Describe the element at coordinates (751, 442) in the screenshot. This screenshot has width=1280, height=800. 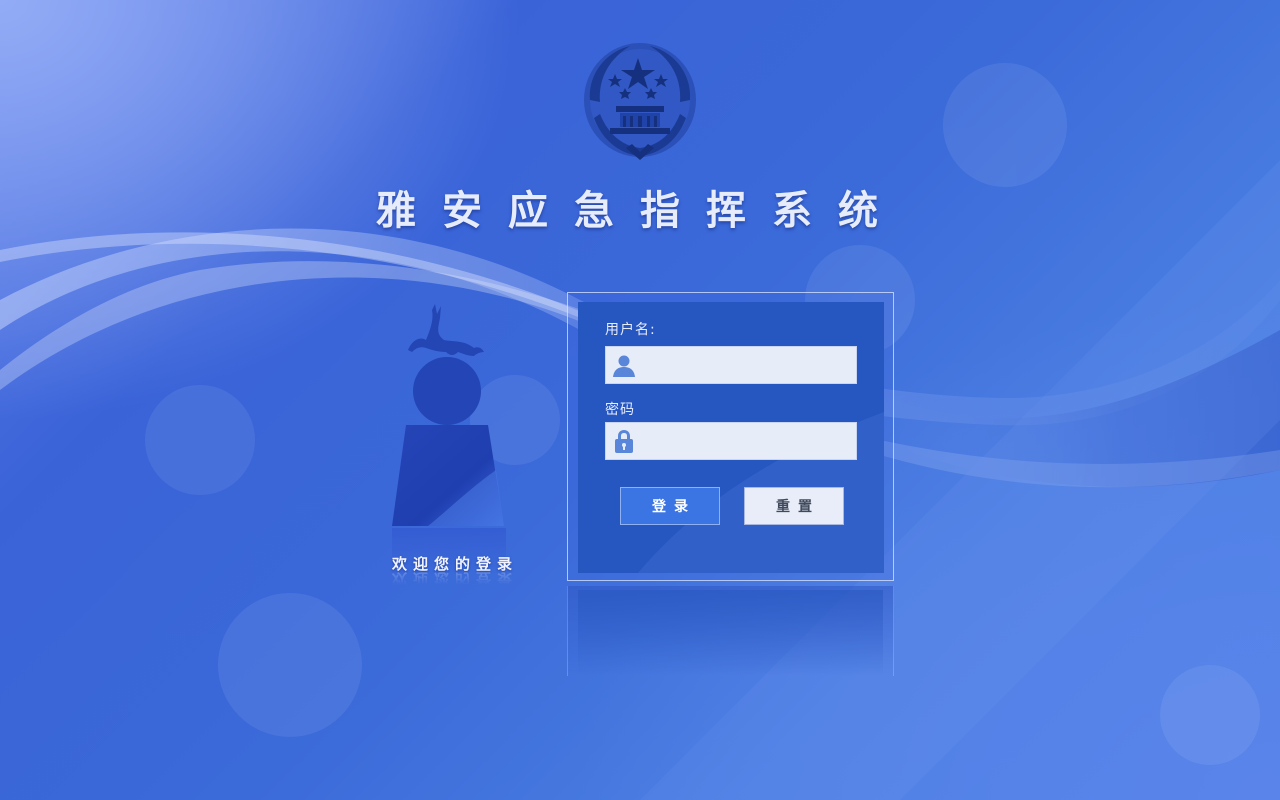
I see `password-input` at that location.